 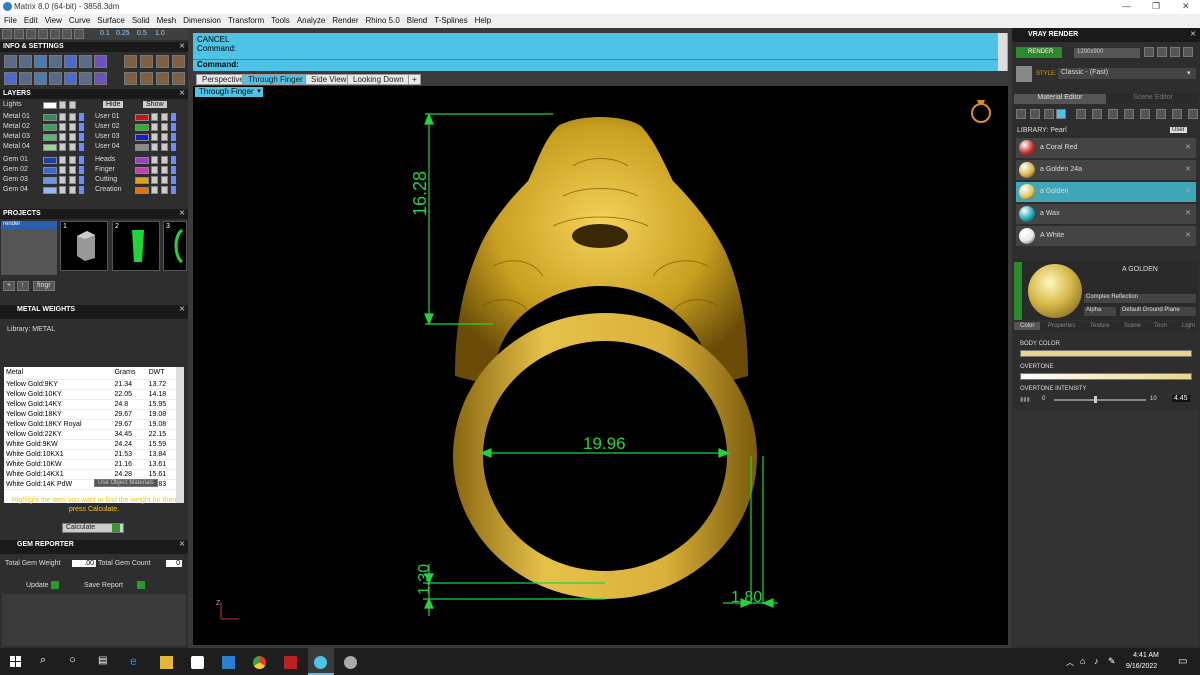 I want to click on calculate-button: Calculate, so click(x=93, y=528).